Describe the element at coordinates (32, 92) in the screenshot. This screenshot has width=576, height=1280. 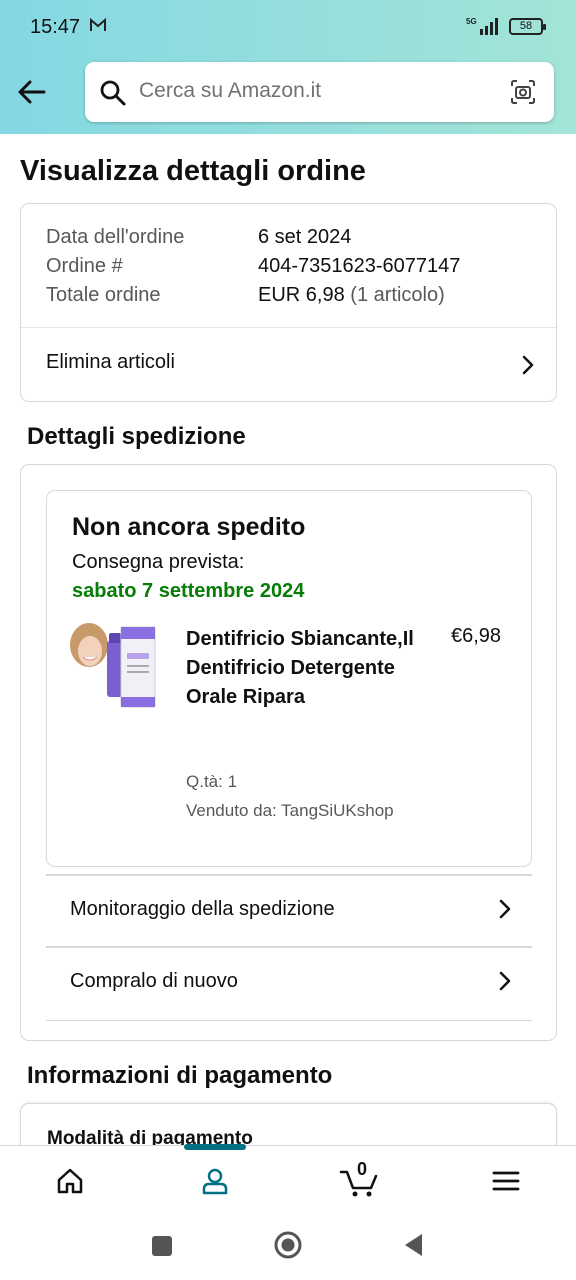
I see `back-arrow-icon` at that location.